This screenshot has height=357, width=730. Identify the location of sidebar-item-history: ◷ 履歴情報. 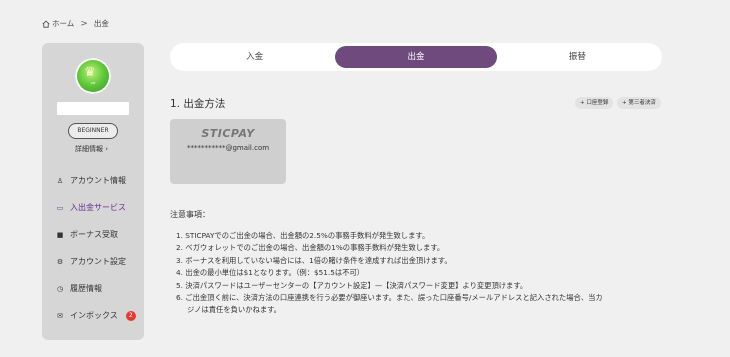
(96, 288).